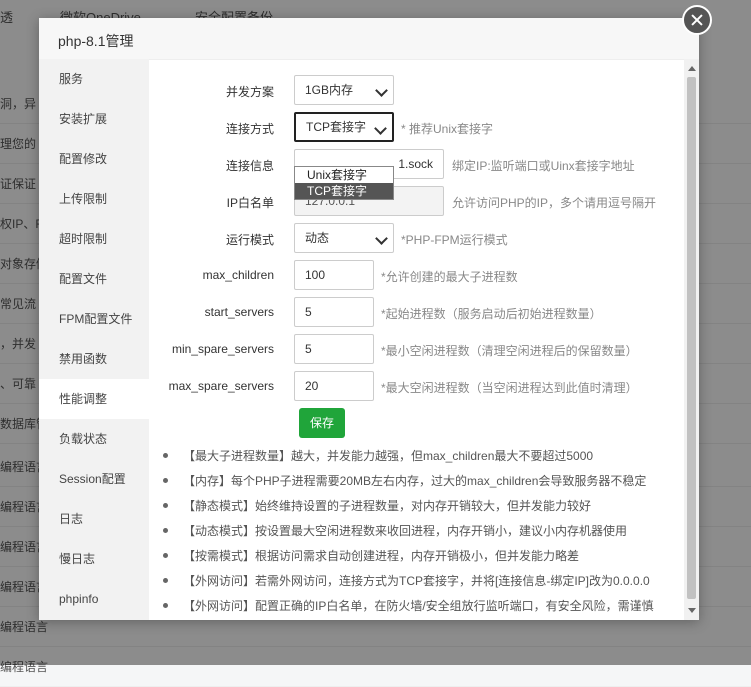 The image size is (751, 687). I want to click on ip-whitelist-label: IP白名单, so click(250, 203).